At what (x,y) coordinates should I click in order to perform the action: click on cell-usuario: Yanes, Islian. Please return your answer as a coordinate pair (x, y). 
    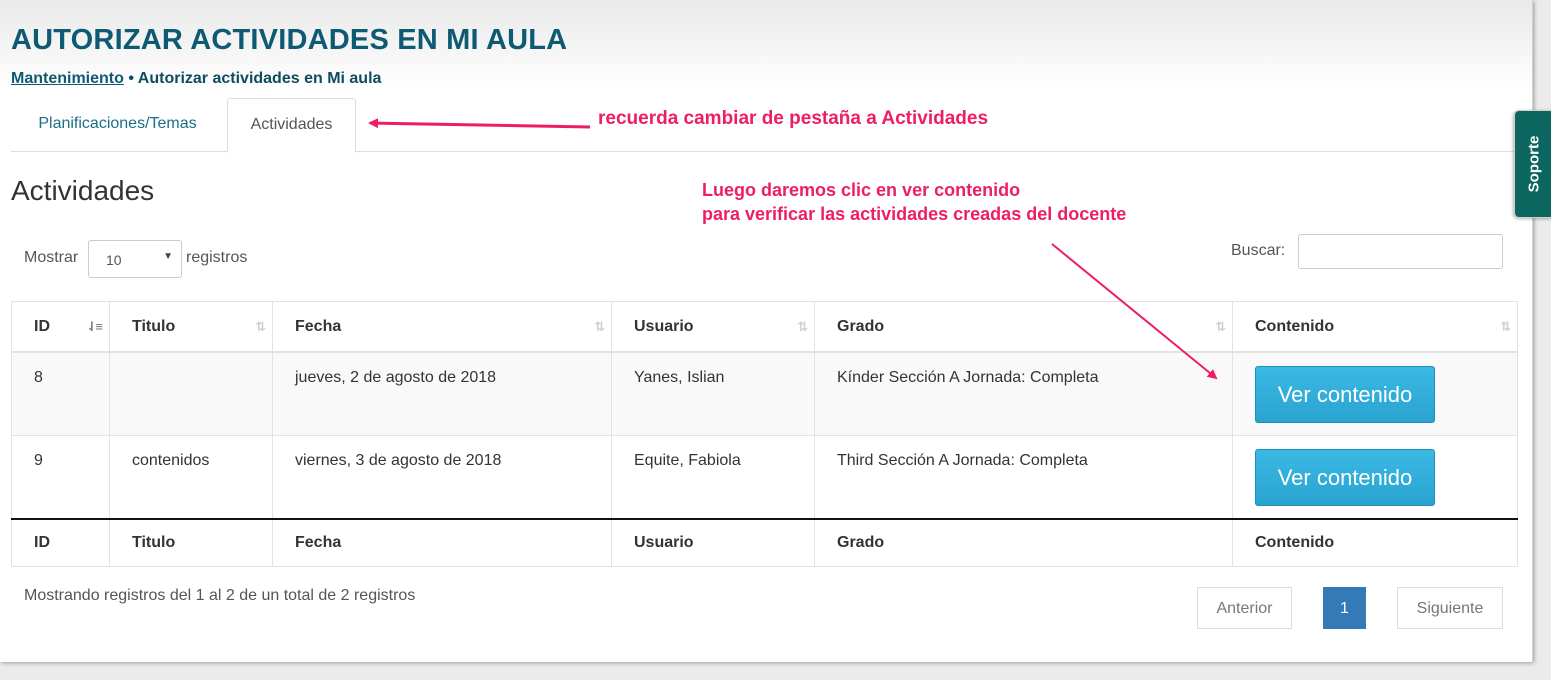
    Looking at the image, I should click on (713, 393).